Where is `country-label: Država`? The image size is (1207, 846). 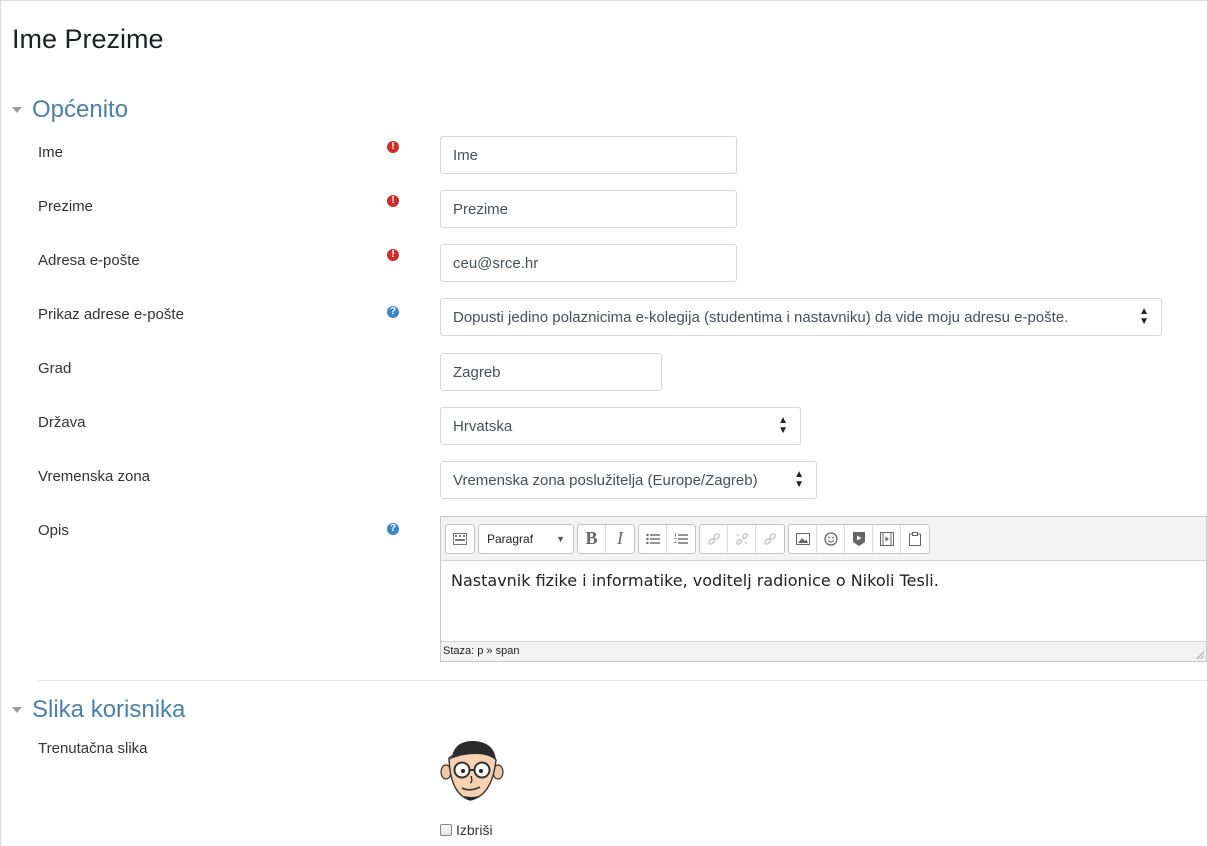 country-label: Država is located at coordinates (62, 422).